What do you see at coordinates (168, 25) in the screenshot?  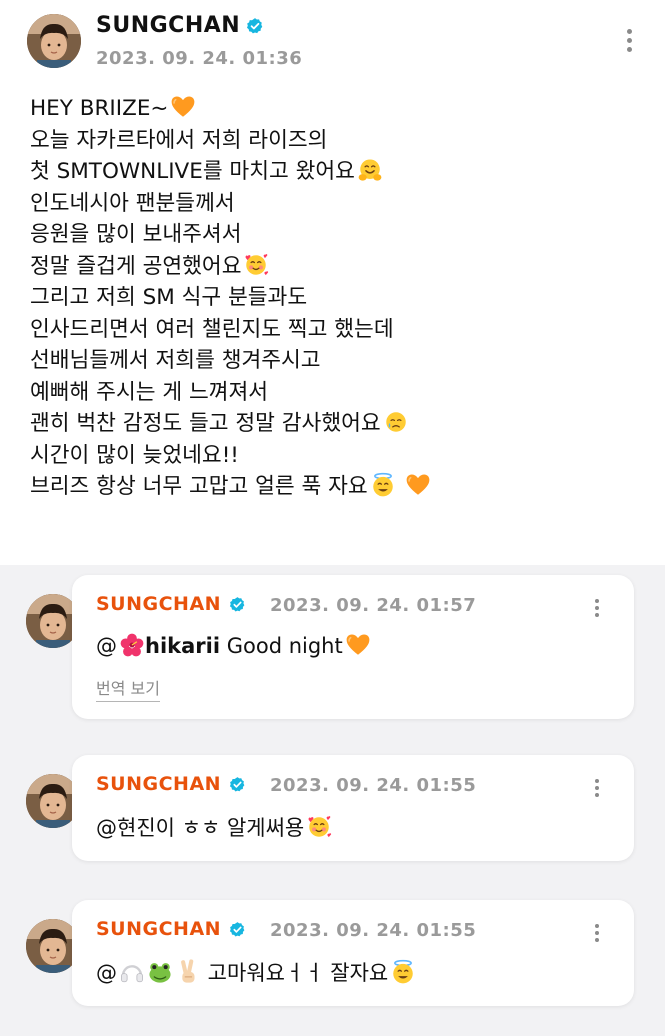 I see `post-author-name: SUNGCHAN` at bounding box center [168, 25].